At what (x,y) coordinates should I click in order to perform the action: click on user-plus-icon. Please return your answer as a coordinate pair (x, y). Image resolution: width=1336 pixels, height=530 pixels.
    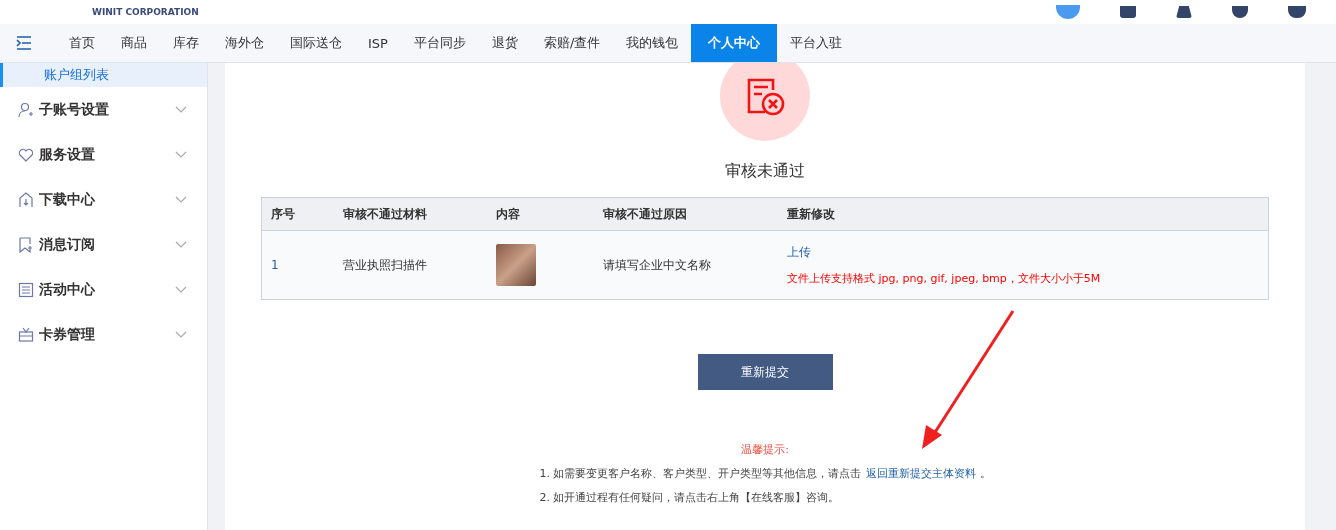
    Looking at the image, I should click on (26, 109).